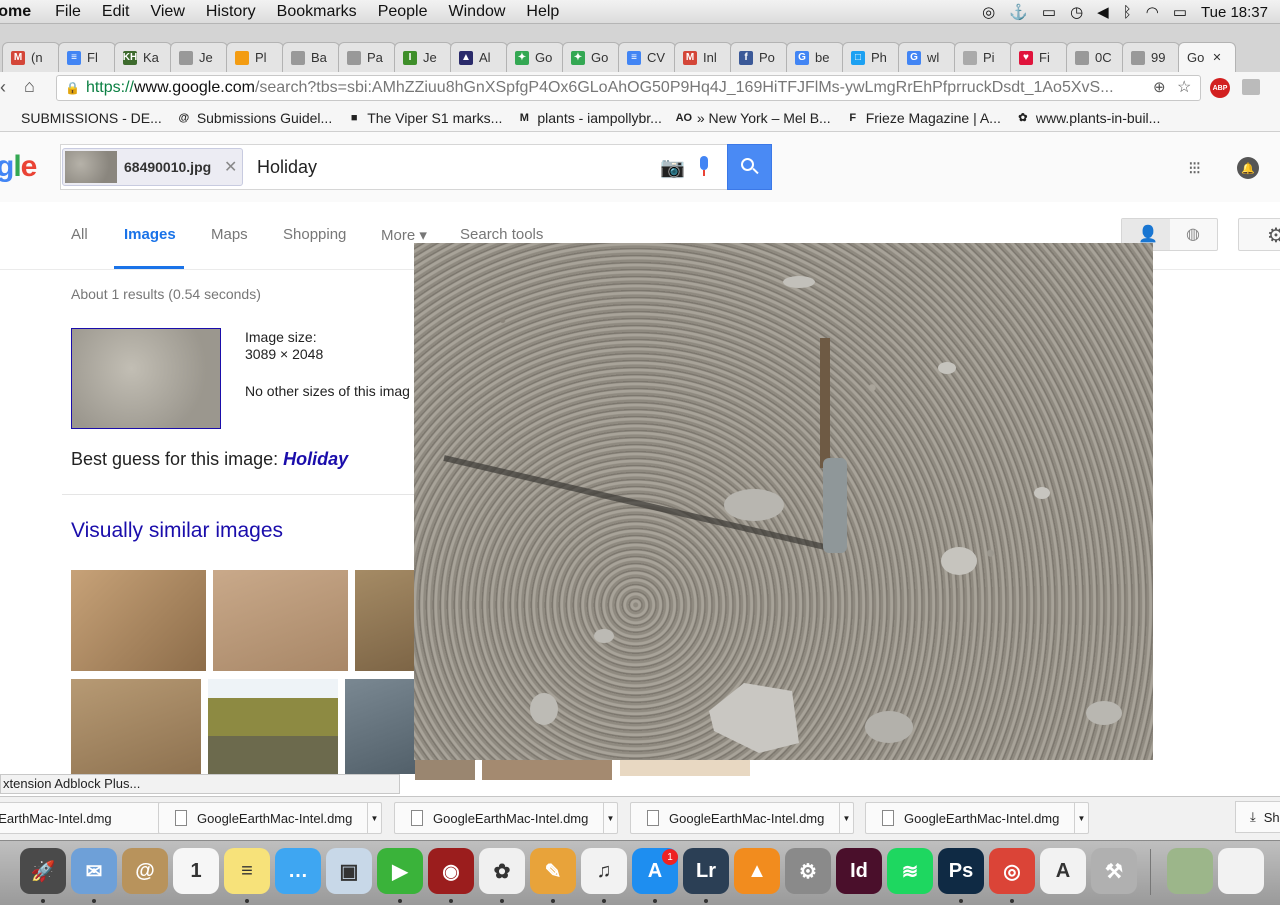  What do you see at coordinates (1180, 12) in the screenshot?
I see `battery-icon: ▭` at bounding box center [1180, 12].